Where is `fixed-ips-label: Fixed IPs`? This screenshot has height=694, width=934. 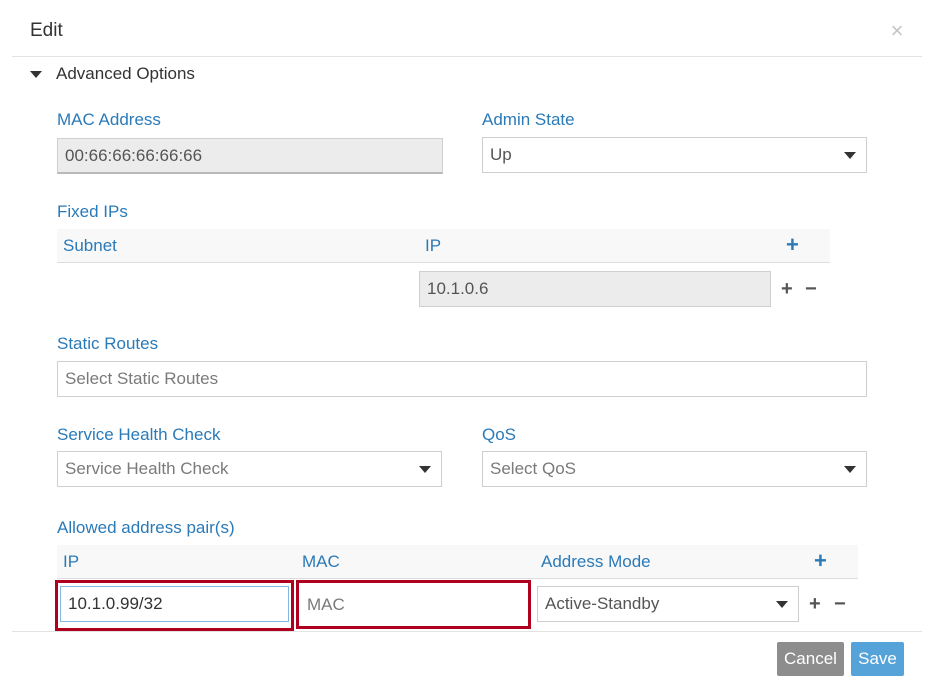 fixed-ips-label: Fixed IPs is located at coordinates (92, 211).